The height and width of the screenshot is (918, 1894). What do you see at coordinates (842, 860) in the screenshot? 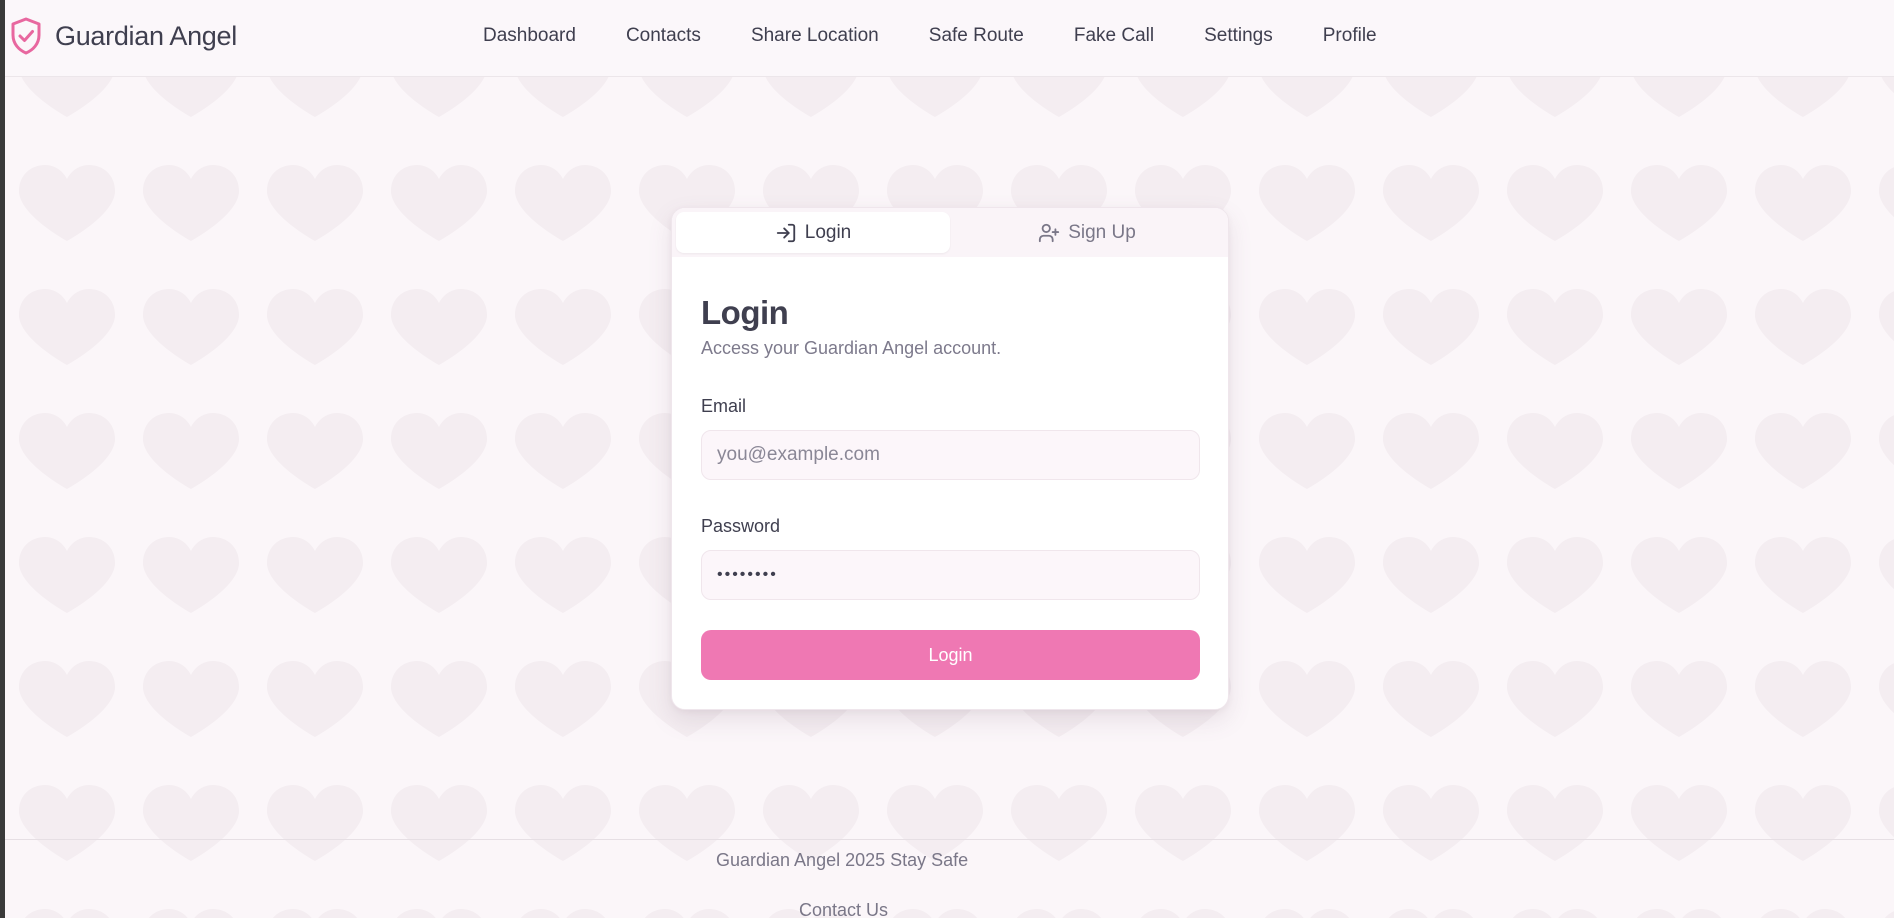
I see `footer-text: Guardian Angel 2025 Stay Safe` at bounding box center [842, 860].